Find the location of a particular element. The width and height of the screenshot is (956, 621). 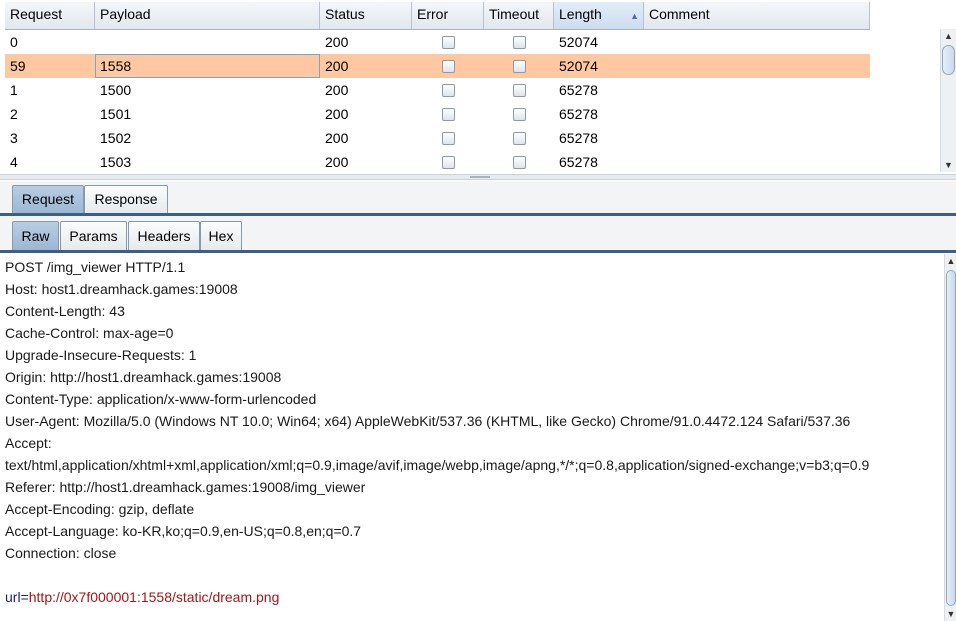

tab-headers: Headers is located at coordinates (164, 235).